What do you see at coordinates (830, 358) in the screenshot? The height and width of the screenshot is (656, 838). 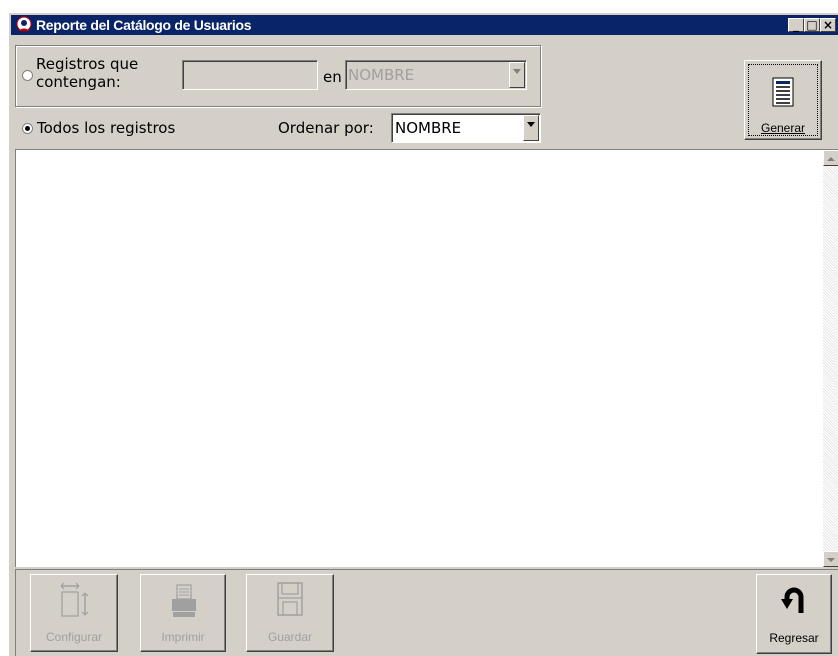 I see `vertical-scrollbar` at bounding box center [830, 358].